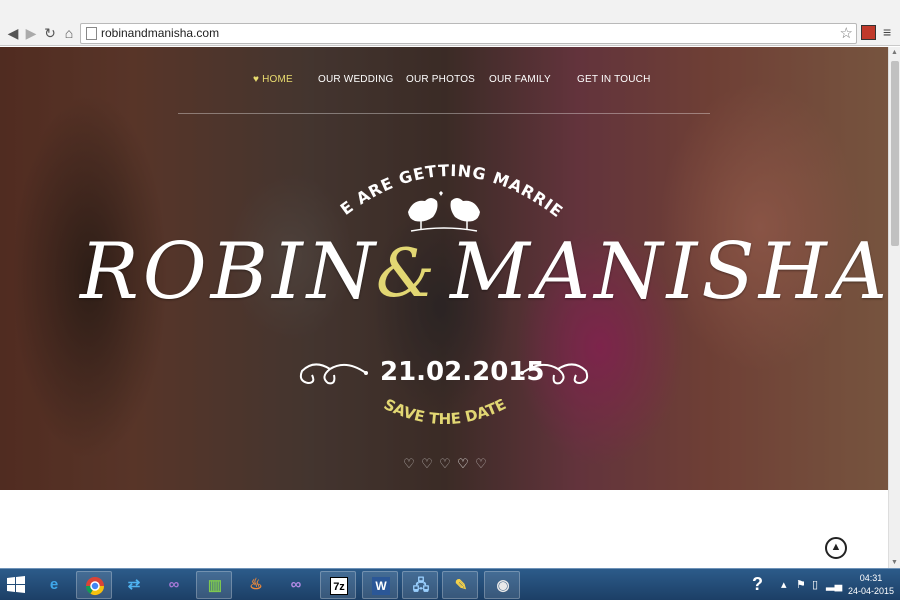  What do you see at coordinates (502, 585) in the screenshot?
I see `media-icon: ◉` at bounding box center [502, 585].